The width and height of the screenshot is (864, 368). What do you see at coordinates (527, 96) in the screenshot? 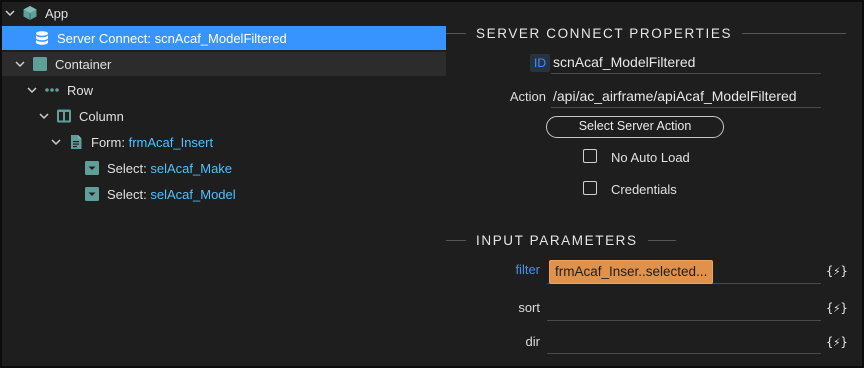
I see `action-label: Action` at bounding box center [527, 96].